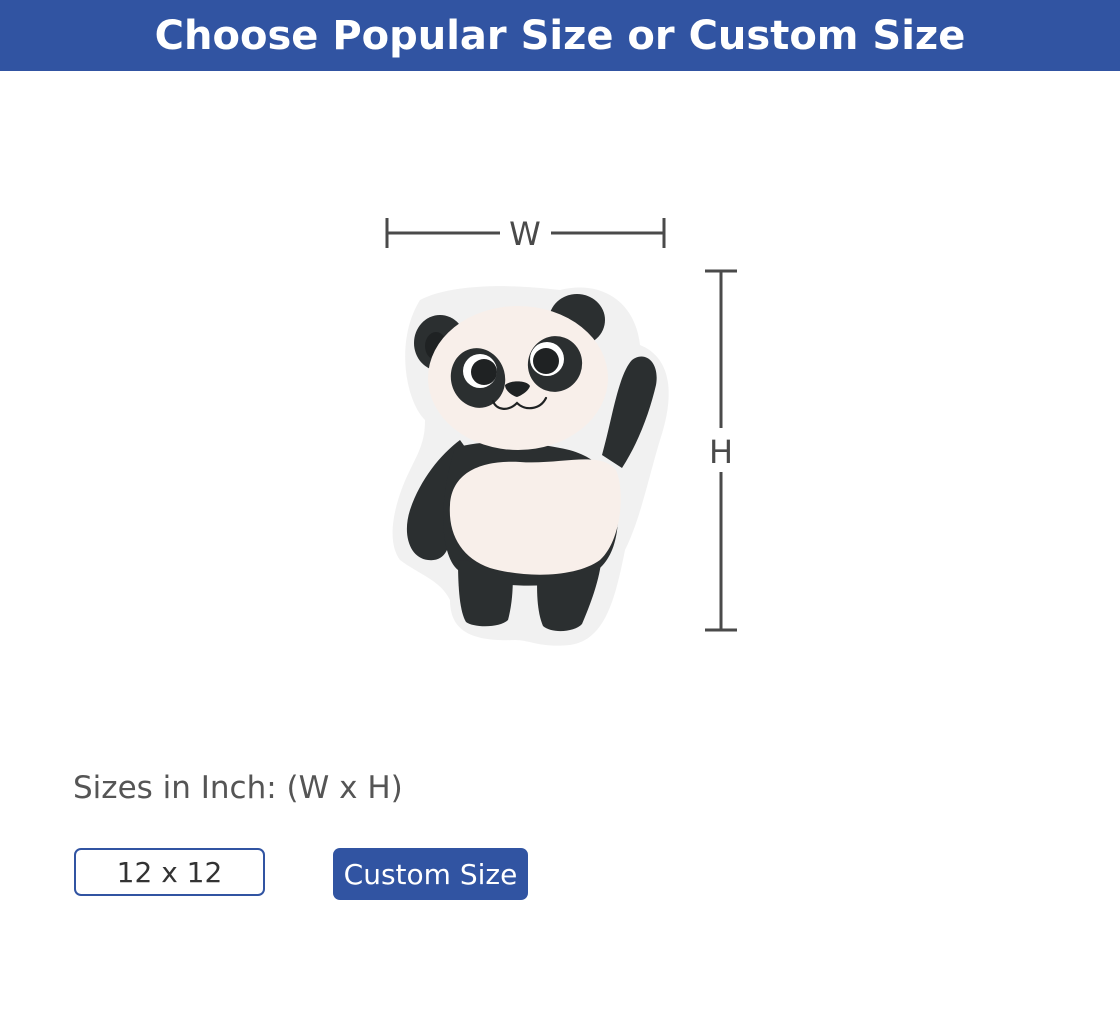 The width and height of the screenshot is (1120, 1020). I want to click on size-option-12x12: 12 x 12, so click(169, 872).